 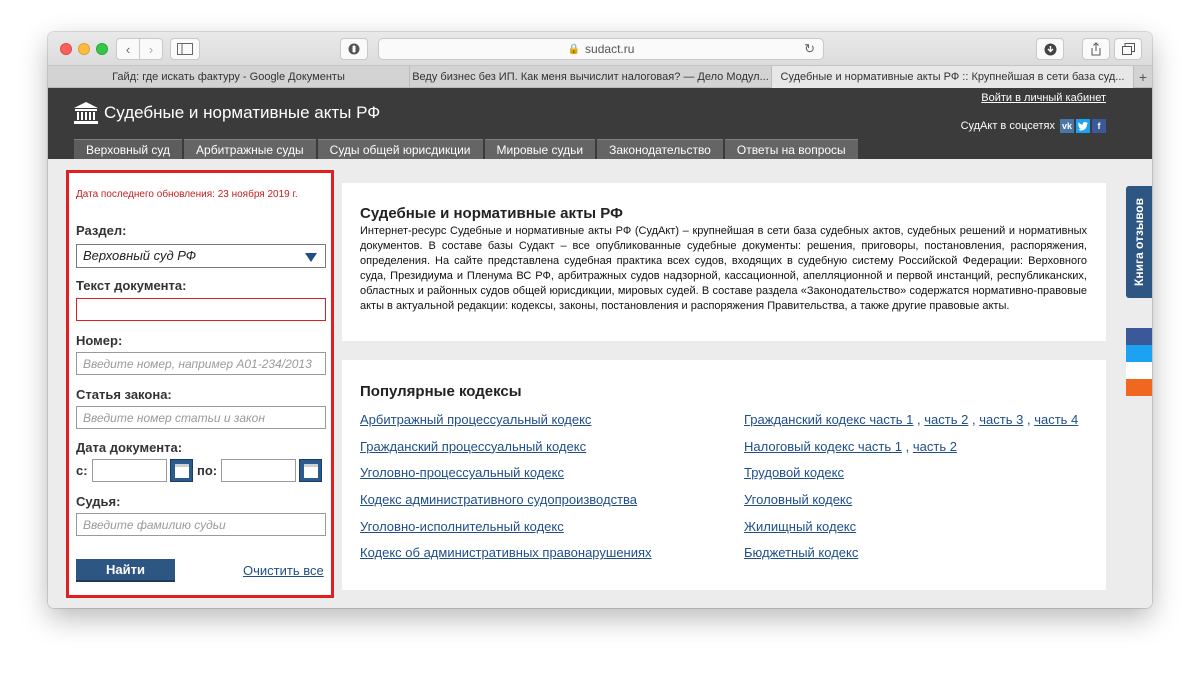 I want to click on download-icon, so click(x=1050, y=49).